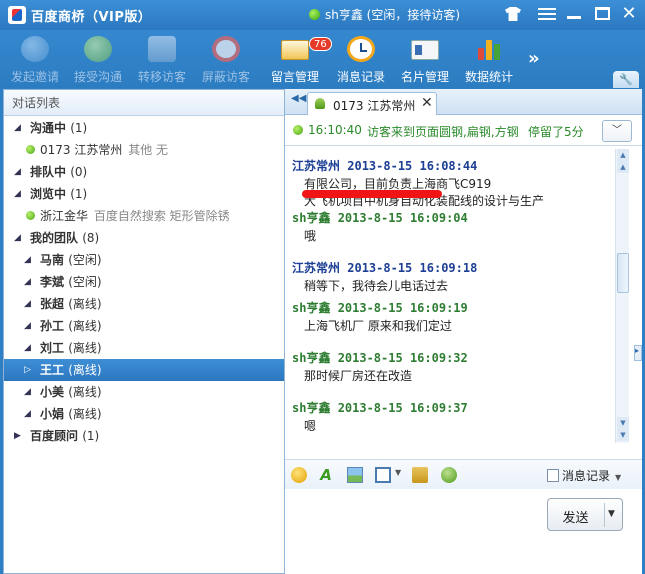  What do you see at coordinates (398, 472) in the screenshot?
I see `screenshot-options-icon: ▼` at bounding box center [398, 472].